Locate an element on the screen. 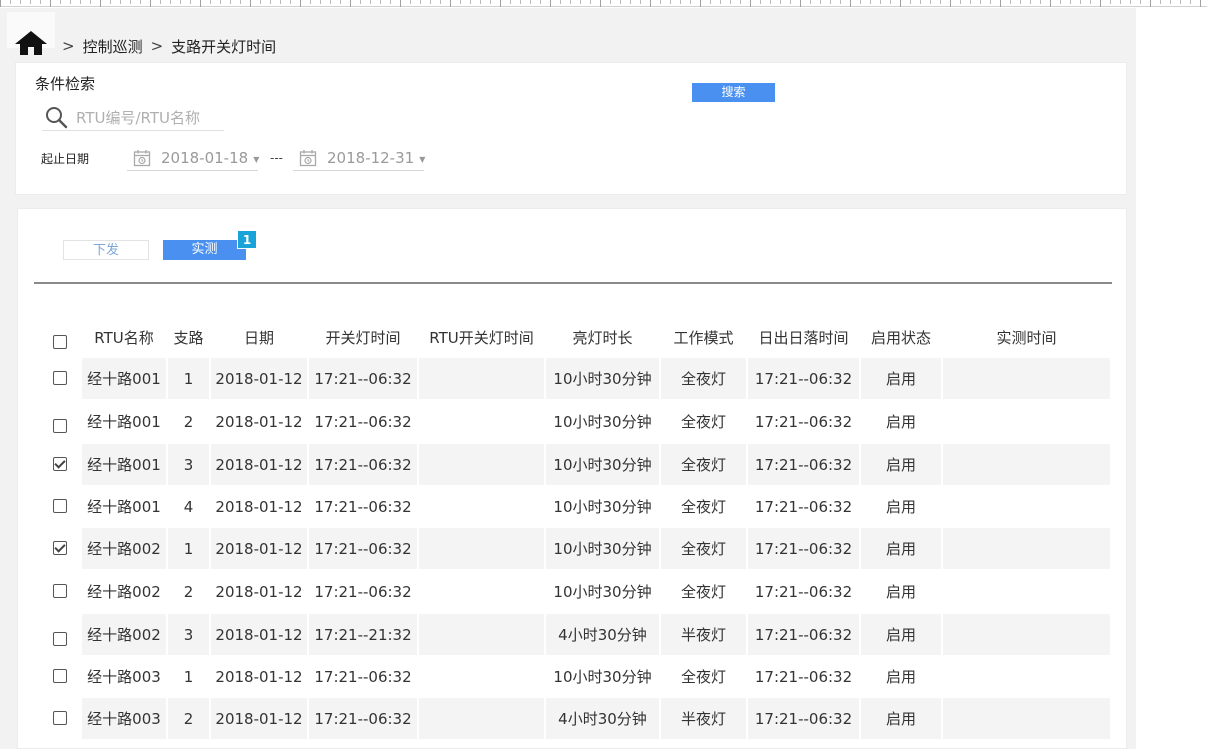 The image size is (1207, 749). home-icon is located at coordinates (31, 43).